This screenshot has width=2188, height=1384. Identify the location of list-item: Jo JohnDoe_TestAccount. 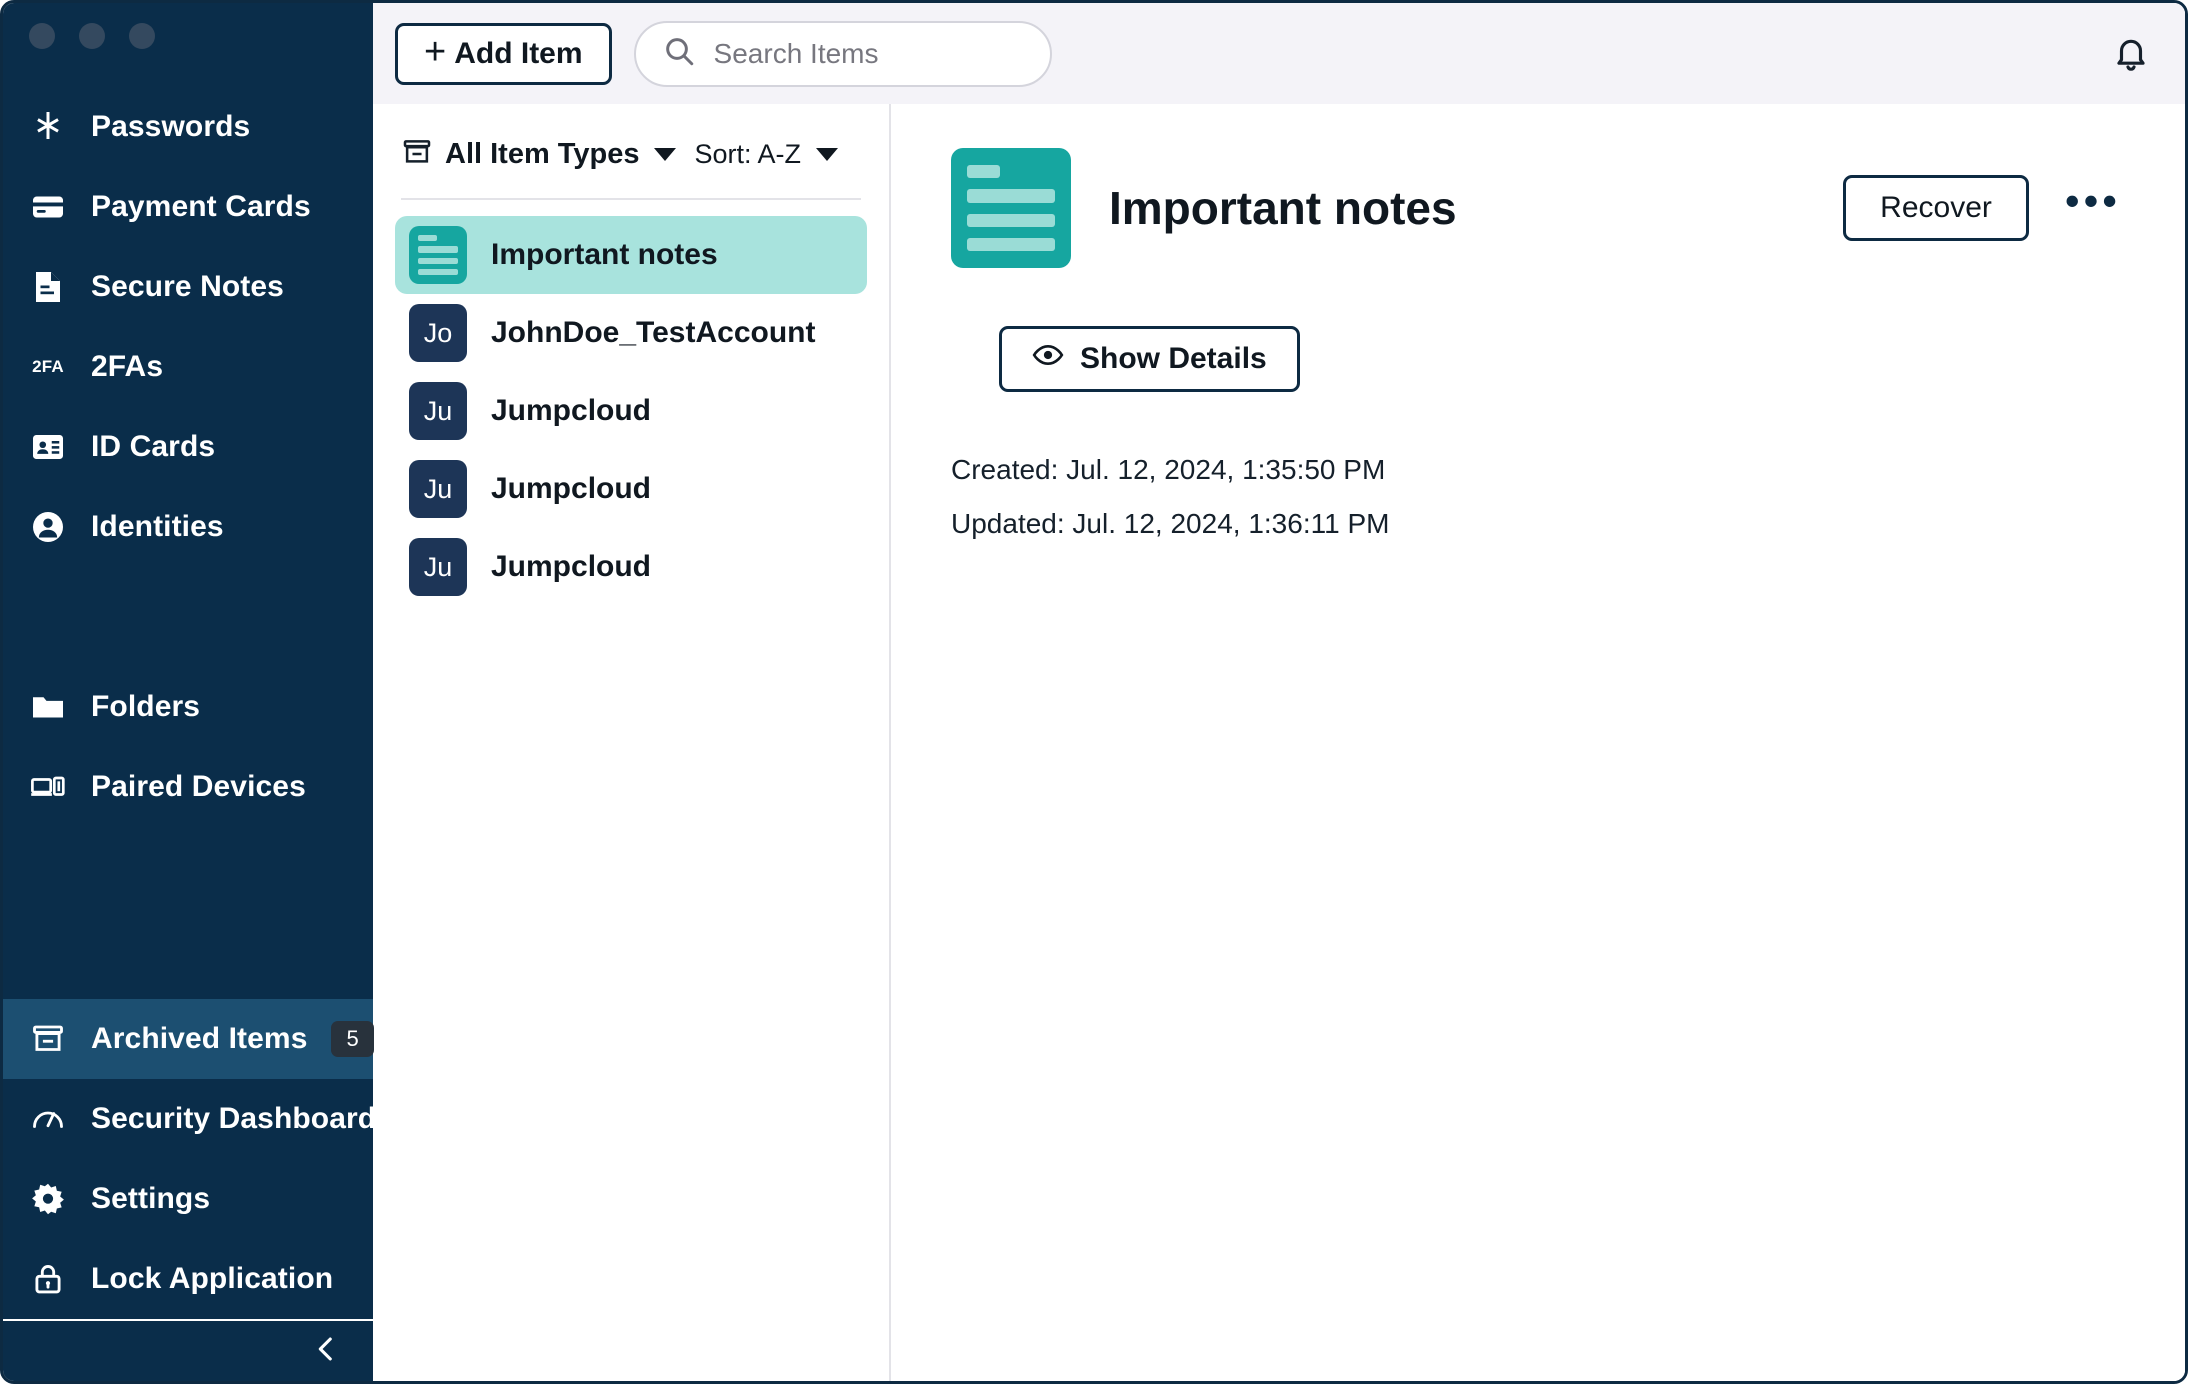
(631, 333).